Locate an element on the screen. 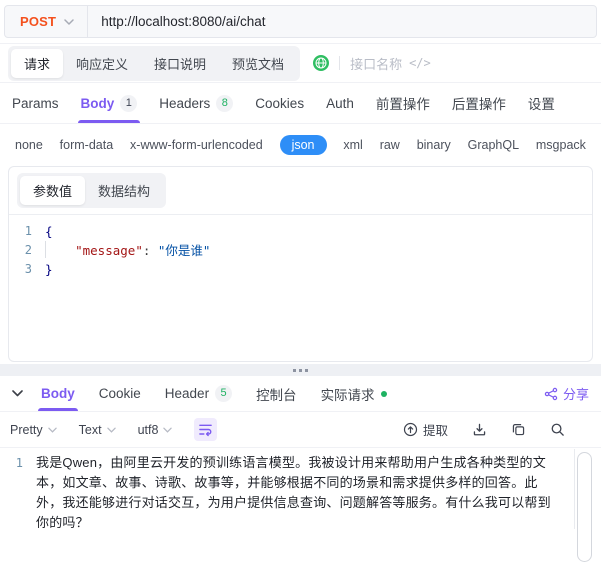  download-icon is located at coordinates (479, 429).